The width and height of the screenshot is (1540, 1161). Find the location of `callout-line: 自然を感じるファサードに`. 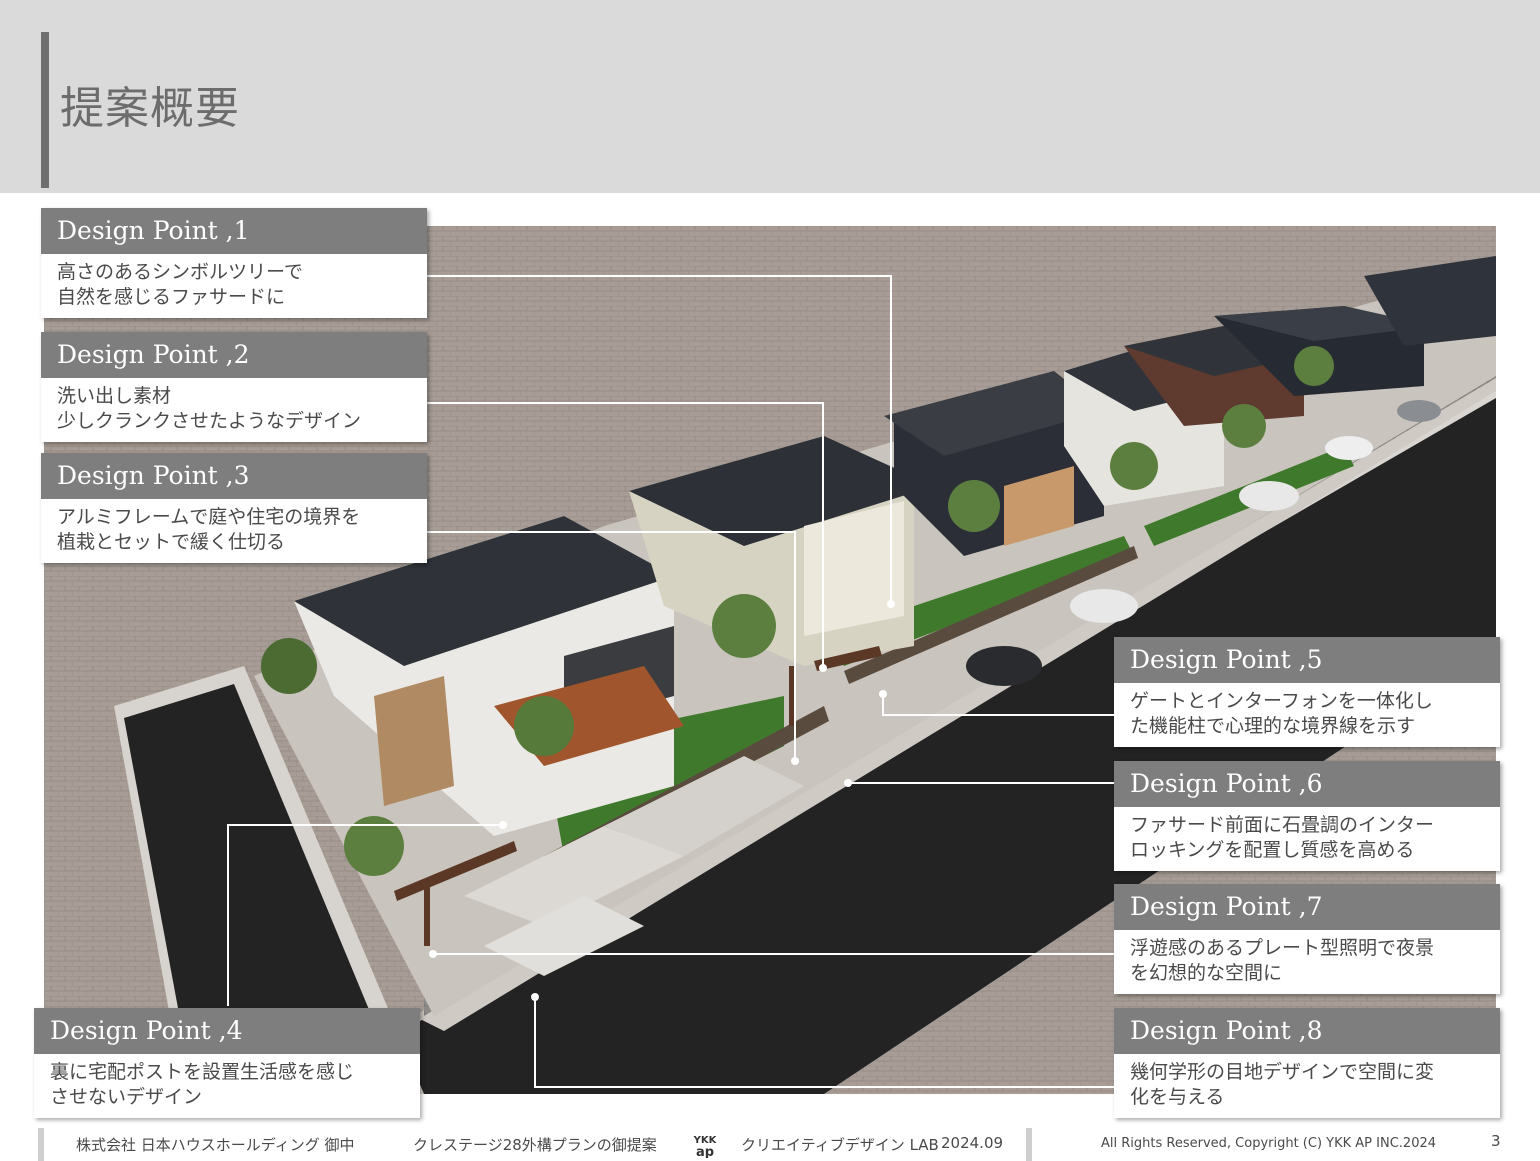

callout-line: 自然を感じるファサードに is located at coordinates (171, 297).